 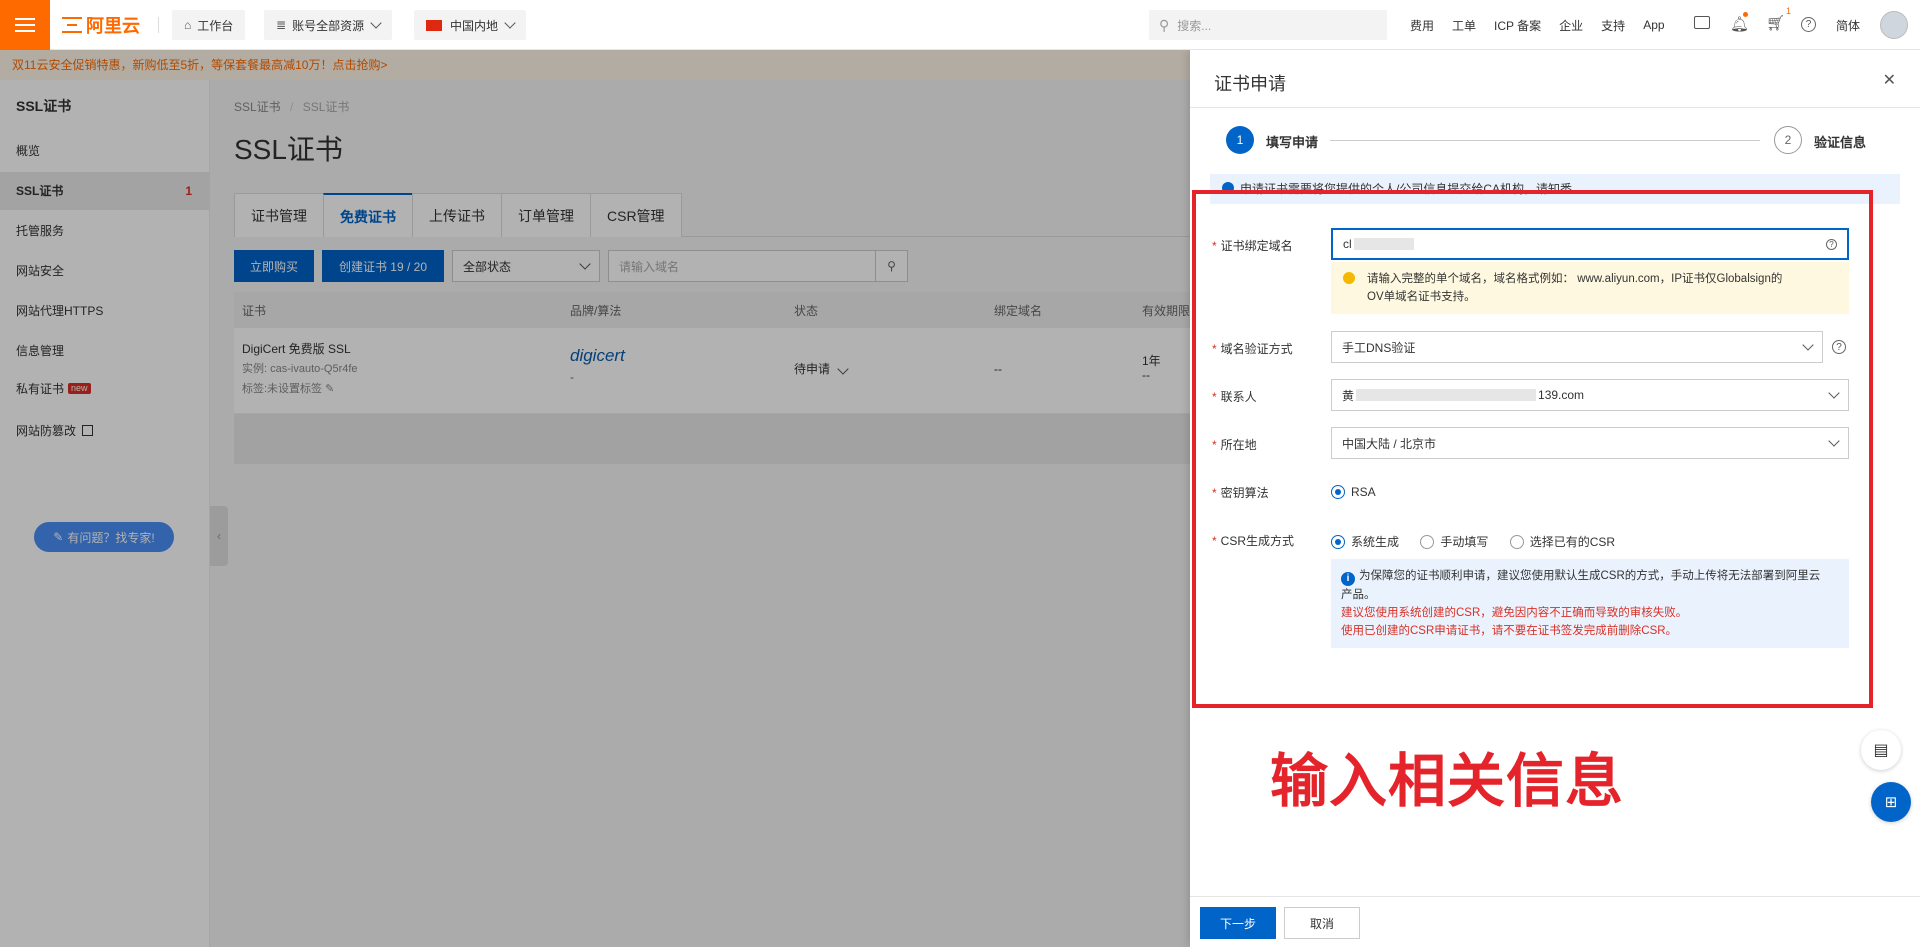 I want to click on buy-now-button: 立即购买, so click(x=274, y=266).